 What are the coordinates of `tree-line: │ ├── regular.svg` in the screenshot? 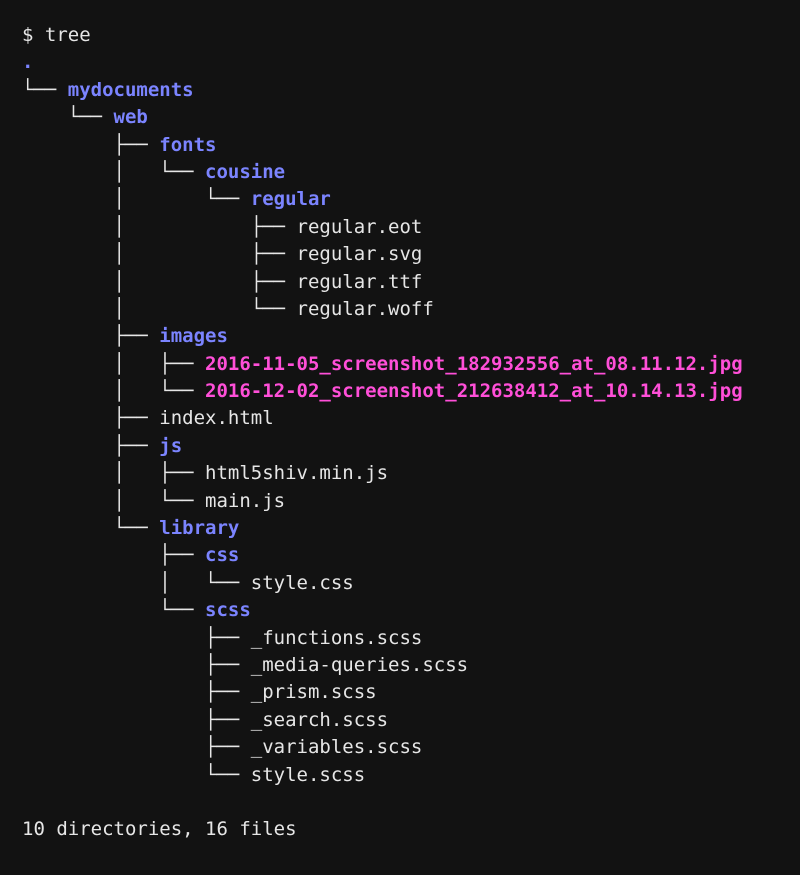 It's located at (411, 254).